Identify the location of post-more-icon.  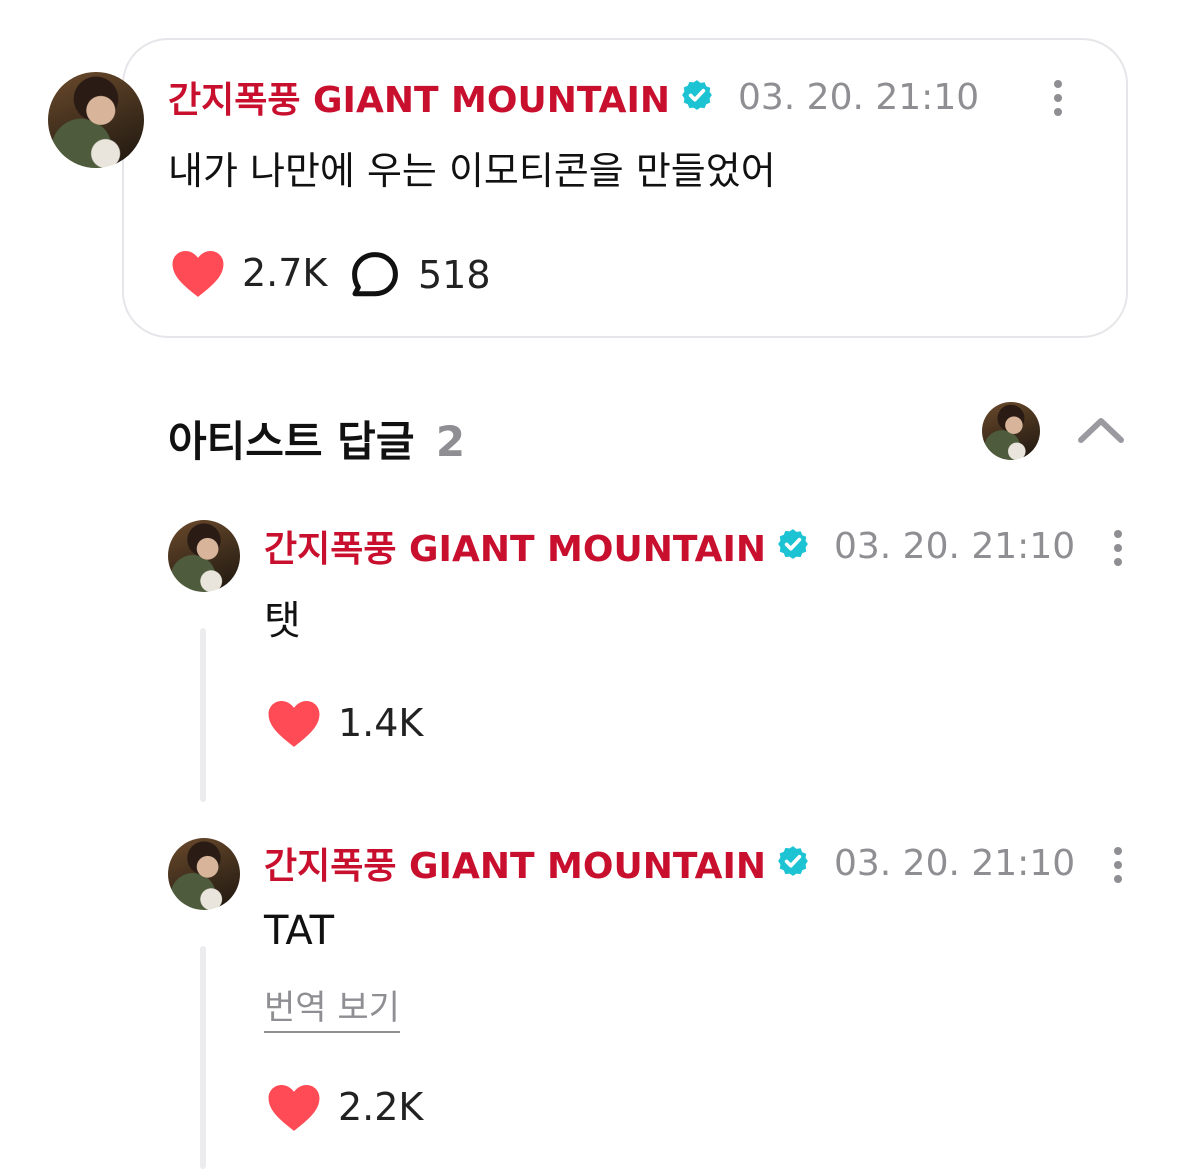
(1058, 98).